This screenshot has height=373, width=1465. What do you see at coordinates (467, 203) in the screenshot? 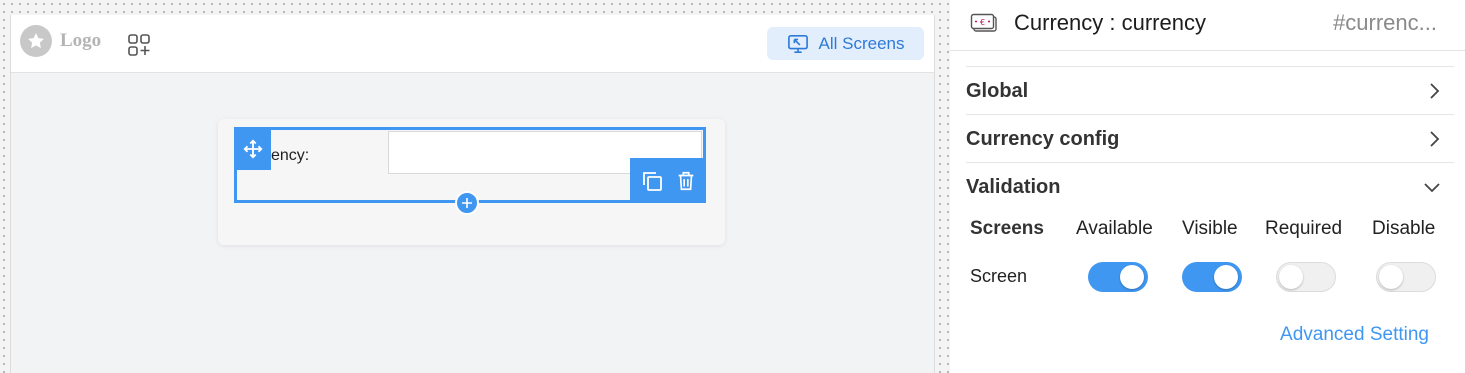
I see `plus-icon` at bounding box center [467, 203].